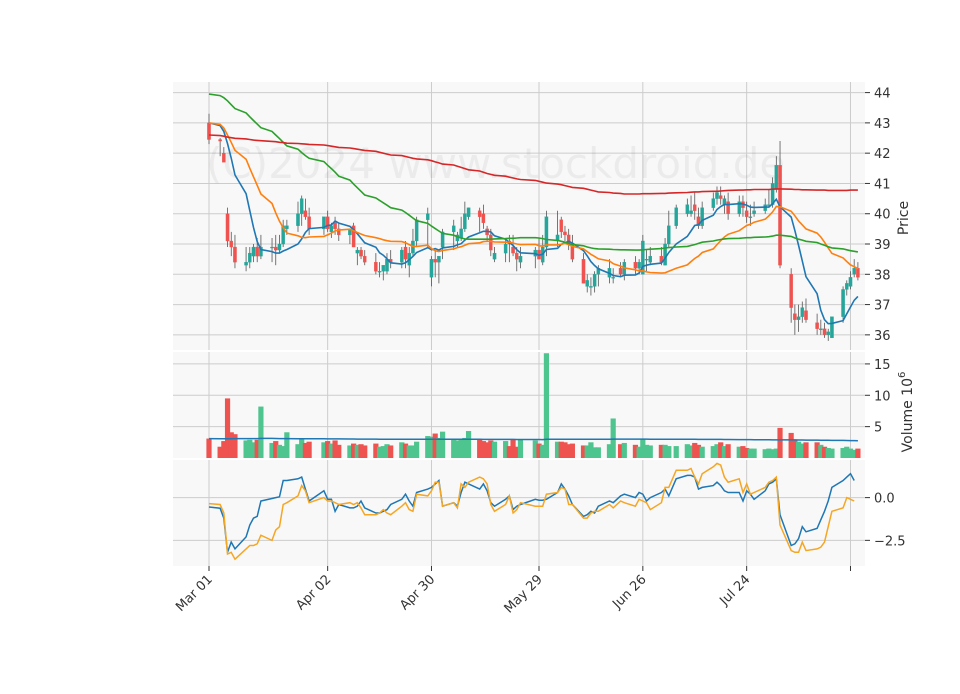  Describe the element at coordinates (882, 184) in the screenshot. I see `price-tick-label: 41` at that location.